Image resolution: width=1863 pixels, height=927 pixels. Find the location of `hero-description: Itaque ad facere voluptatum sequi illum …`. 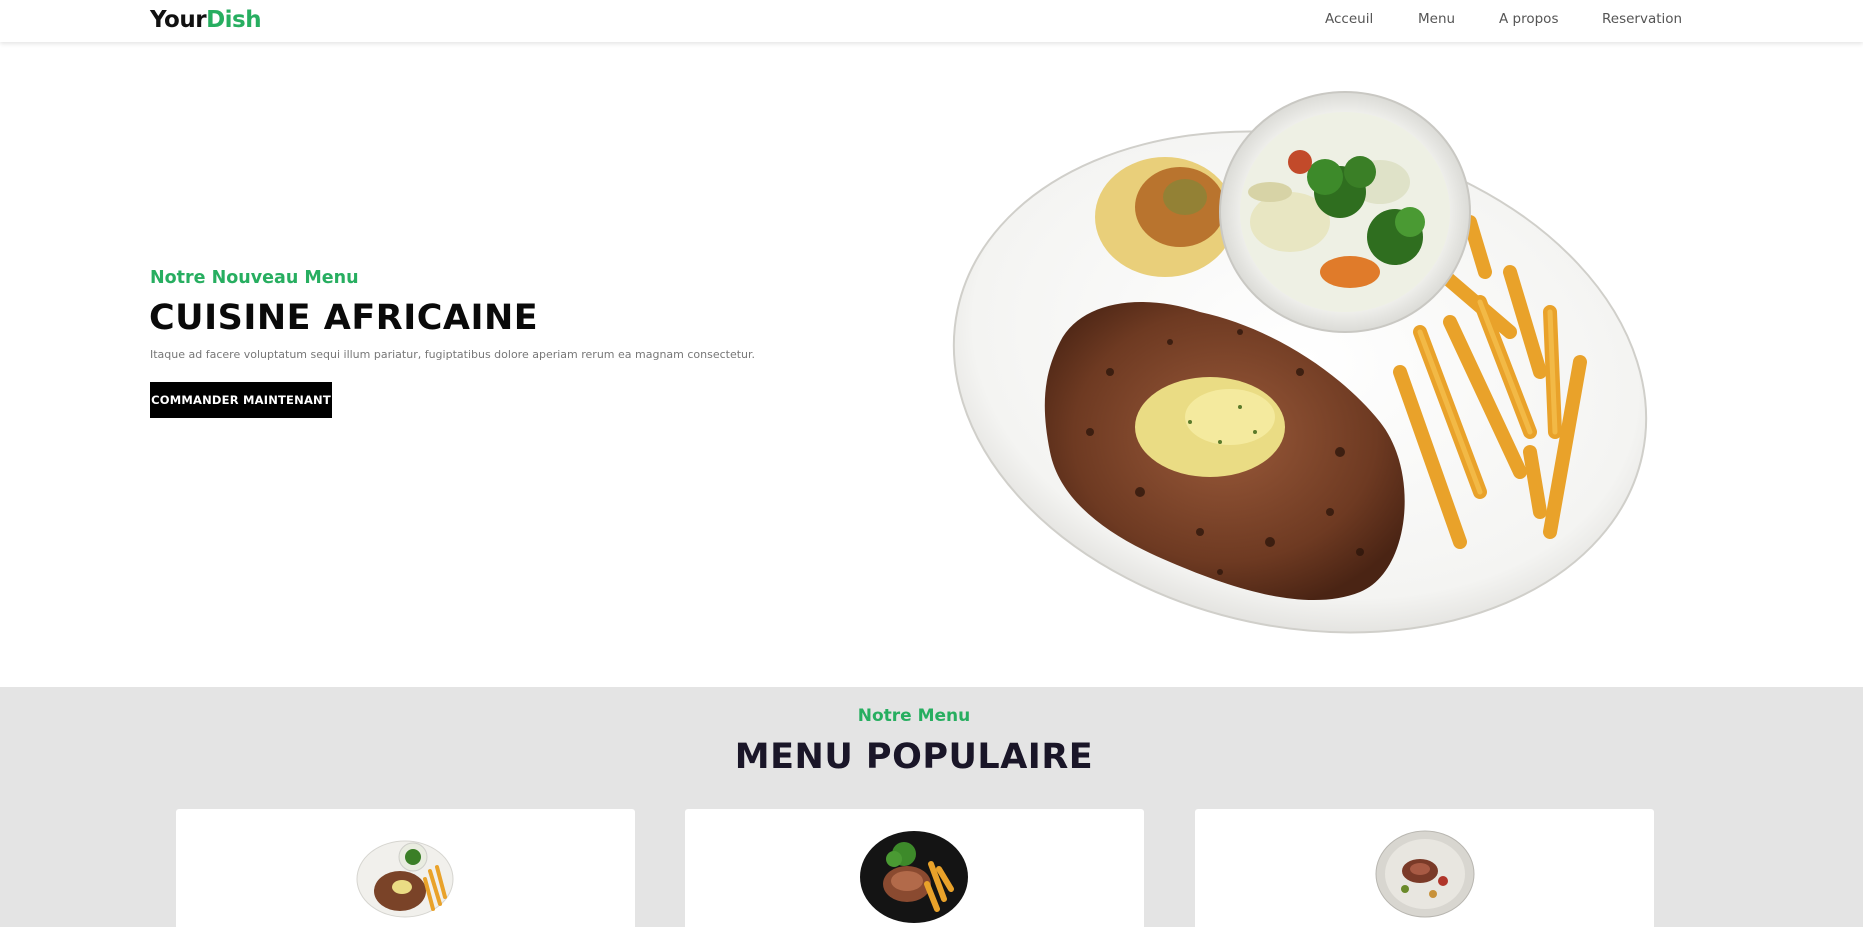

hero-description: Itaque ad facere voluptatum sequi illum … is located at coordinates (453, 354).